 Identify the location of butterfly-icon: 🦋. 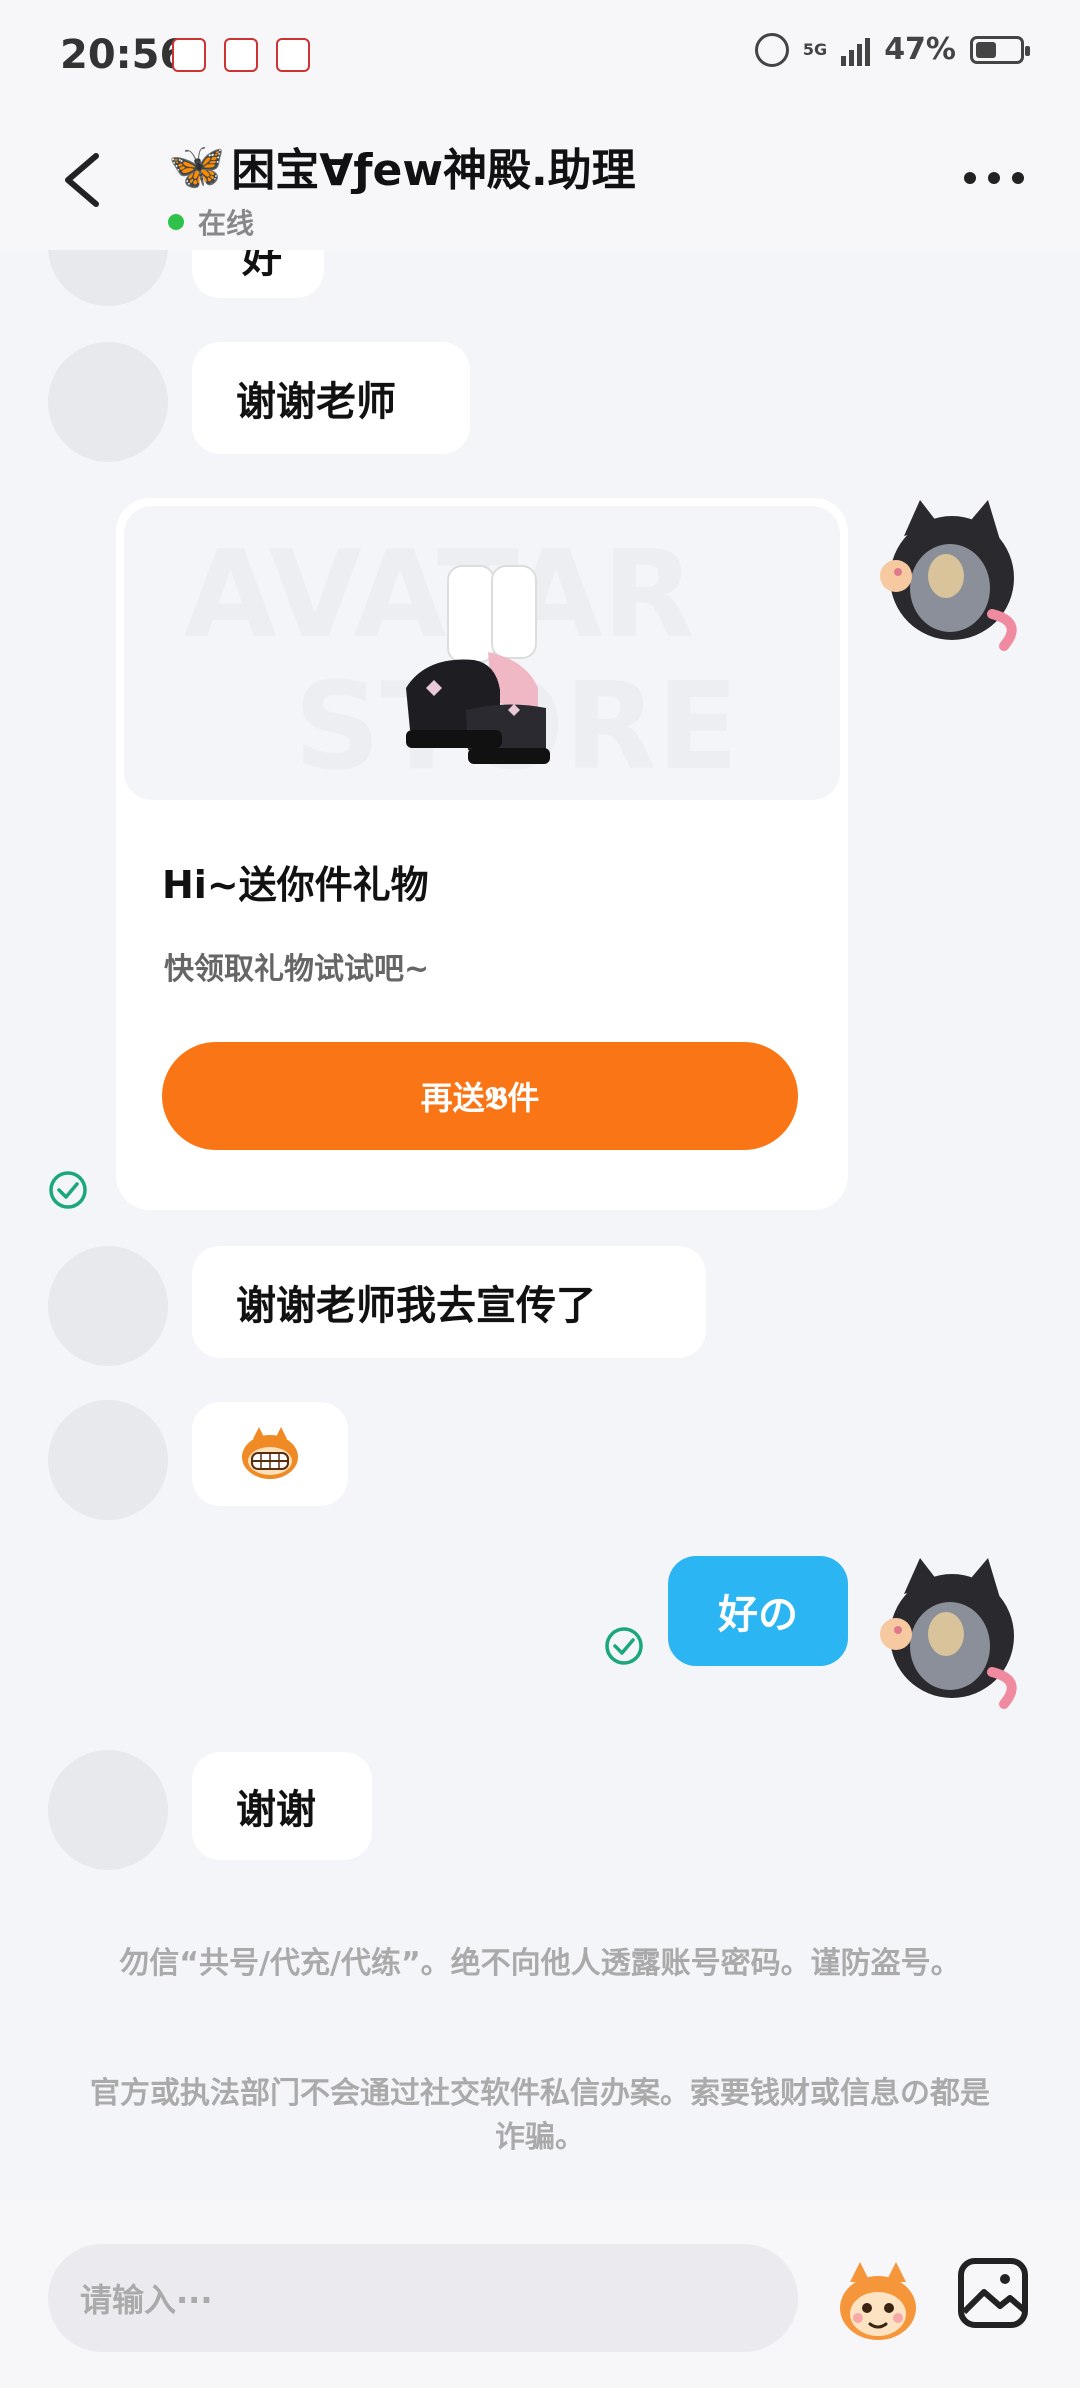
(197, 166).